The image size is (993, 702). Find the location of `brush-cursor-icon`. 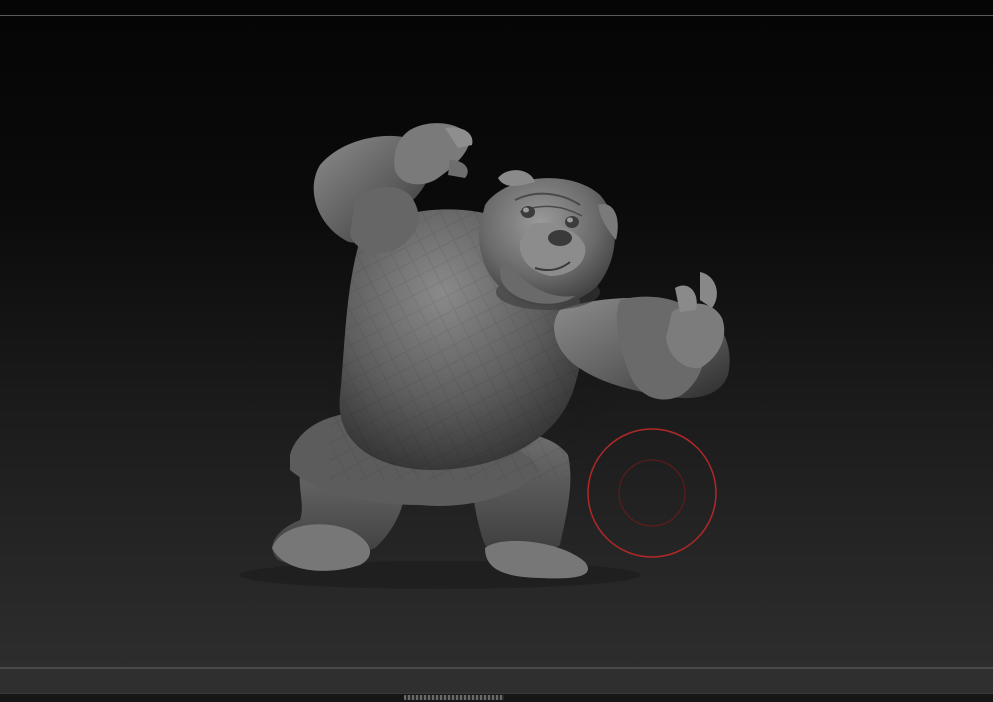

brush-cursor-icon is located at coordinates (652, 493).